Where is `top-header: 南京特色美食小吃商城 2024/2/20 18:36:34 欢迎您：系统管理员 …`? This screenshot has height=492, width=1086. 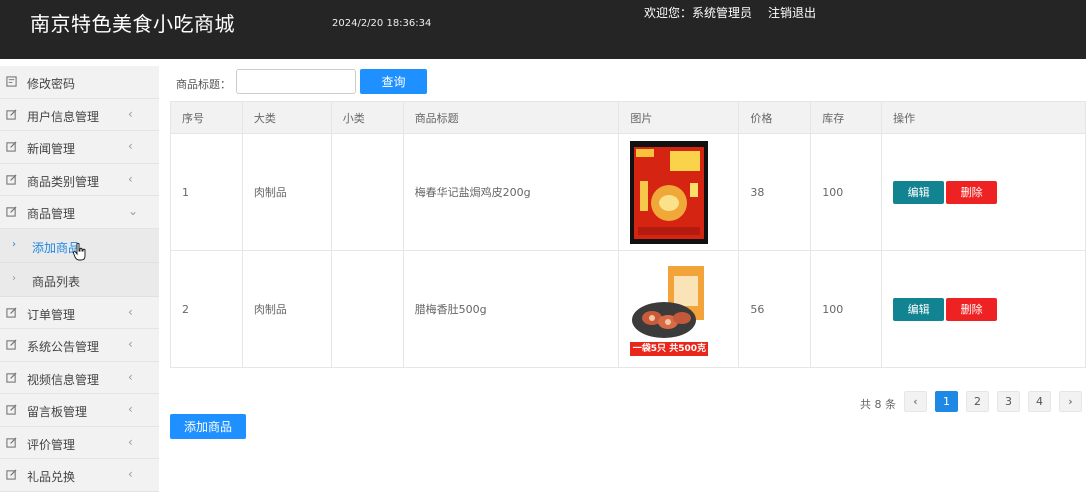
top-header: 南京特色美食小吃商城 2024/2/20 18:36:34 欢迎您：系统管理员 … is located at coordinates (543, 29).